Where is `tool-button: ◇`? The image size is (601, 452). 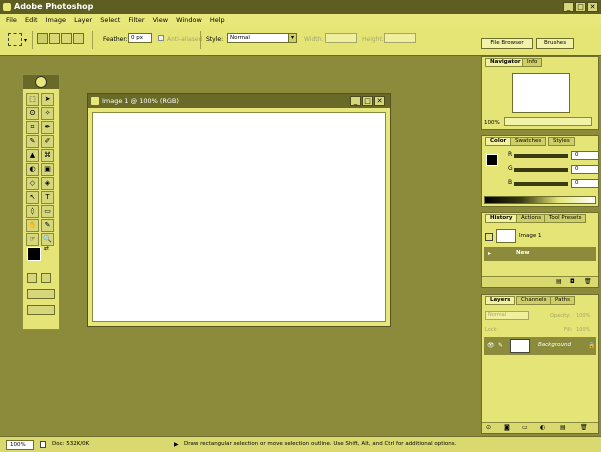 tool-button: ◇ is located at coordinates (32, 183).